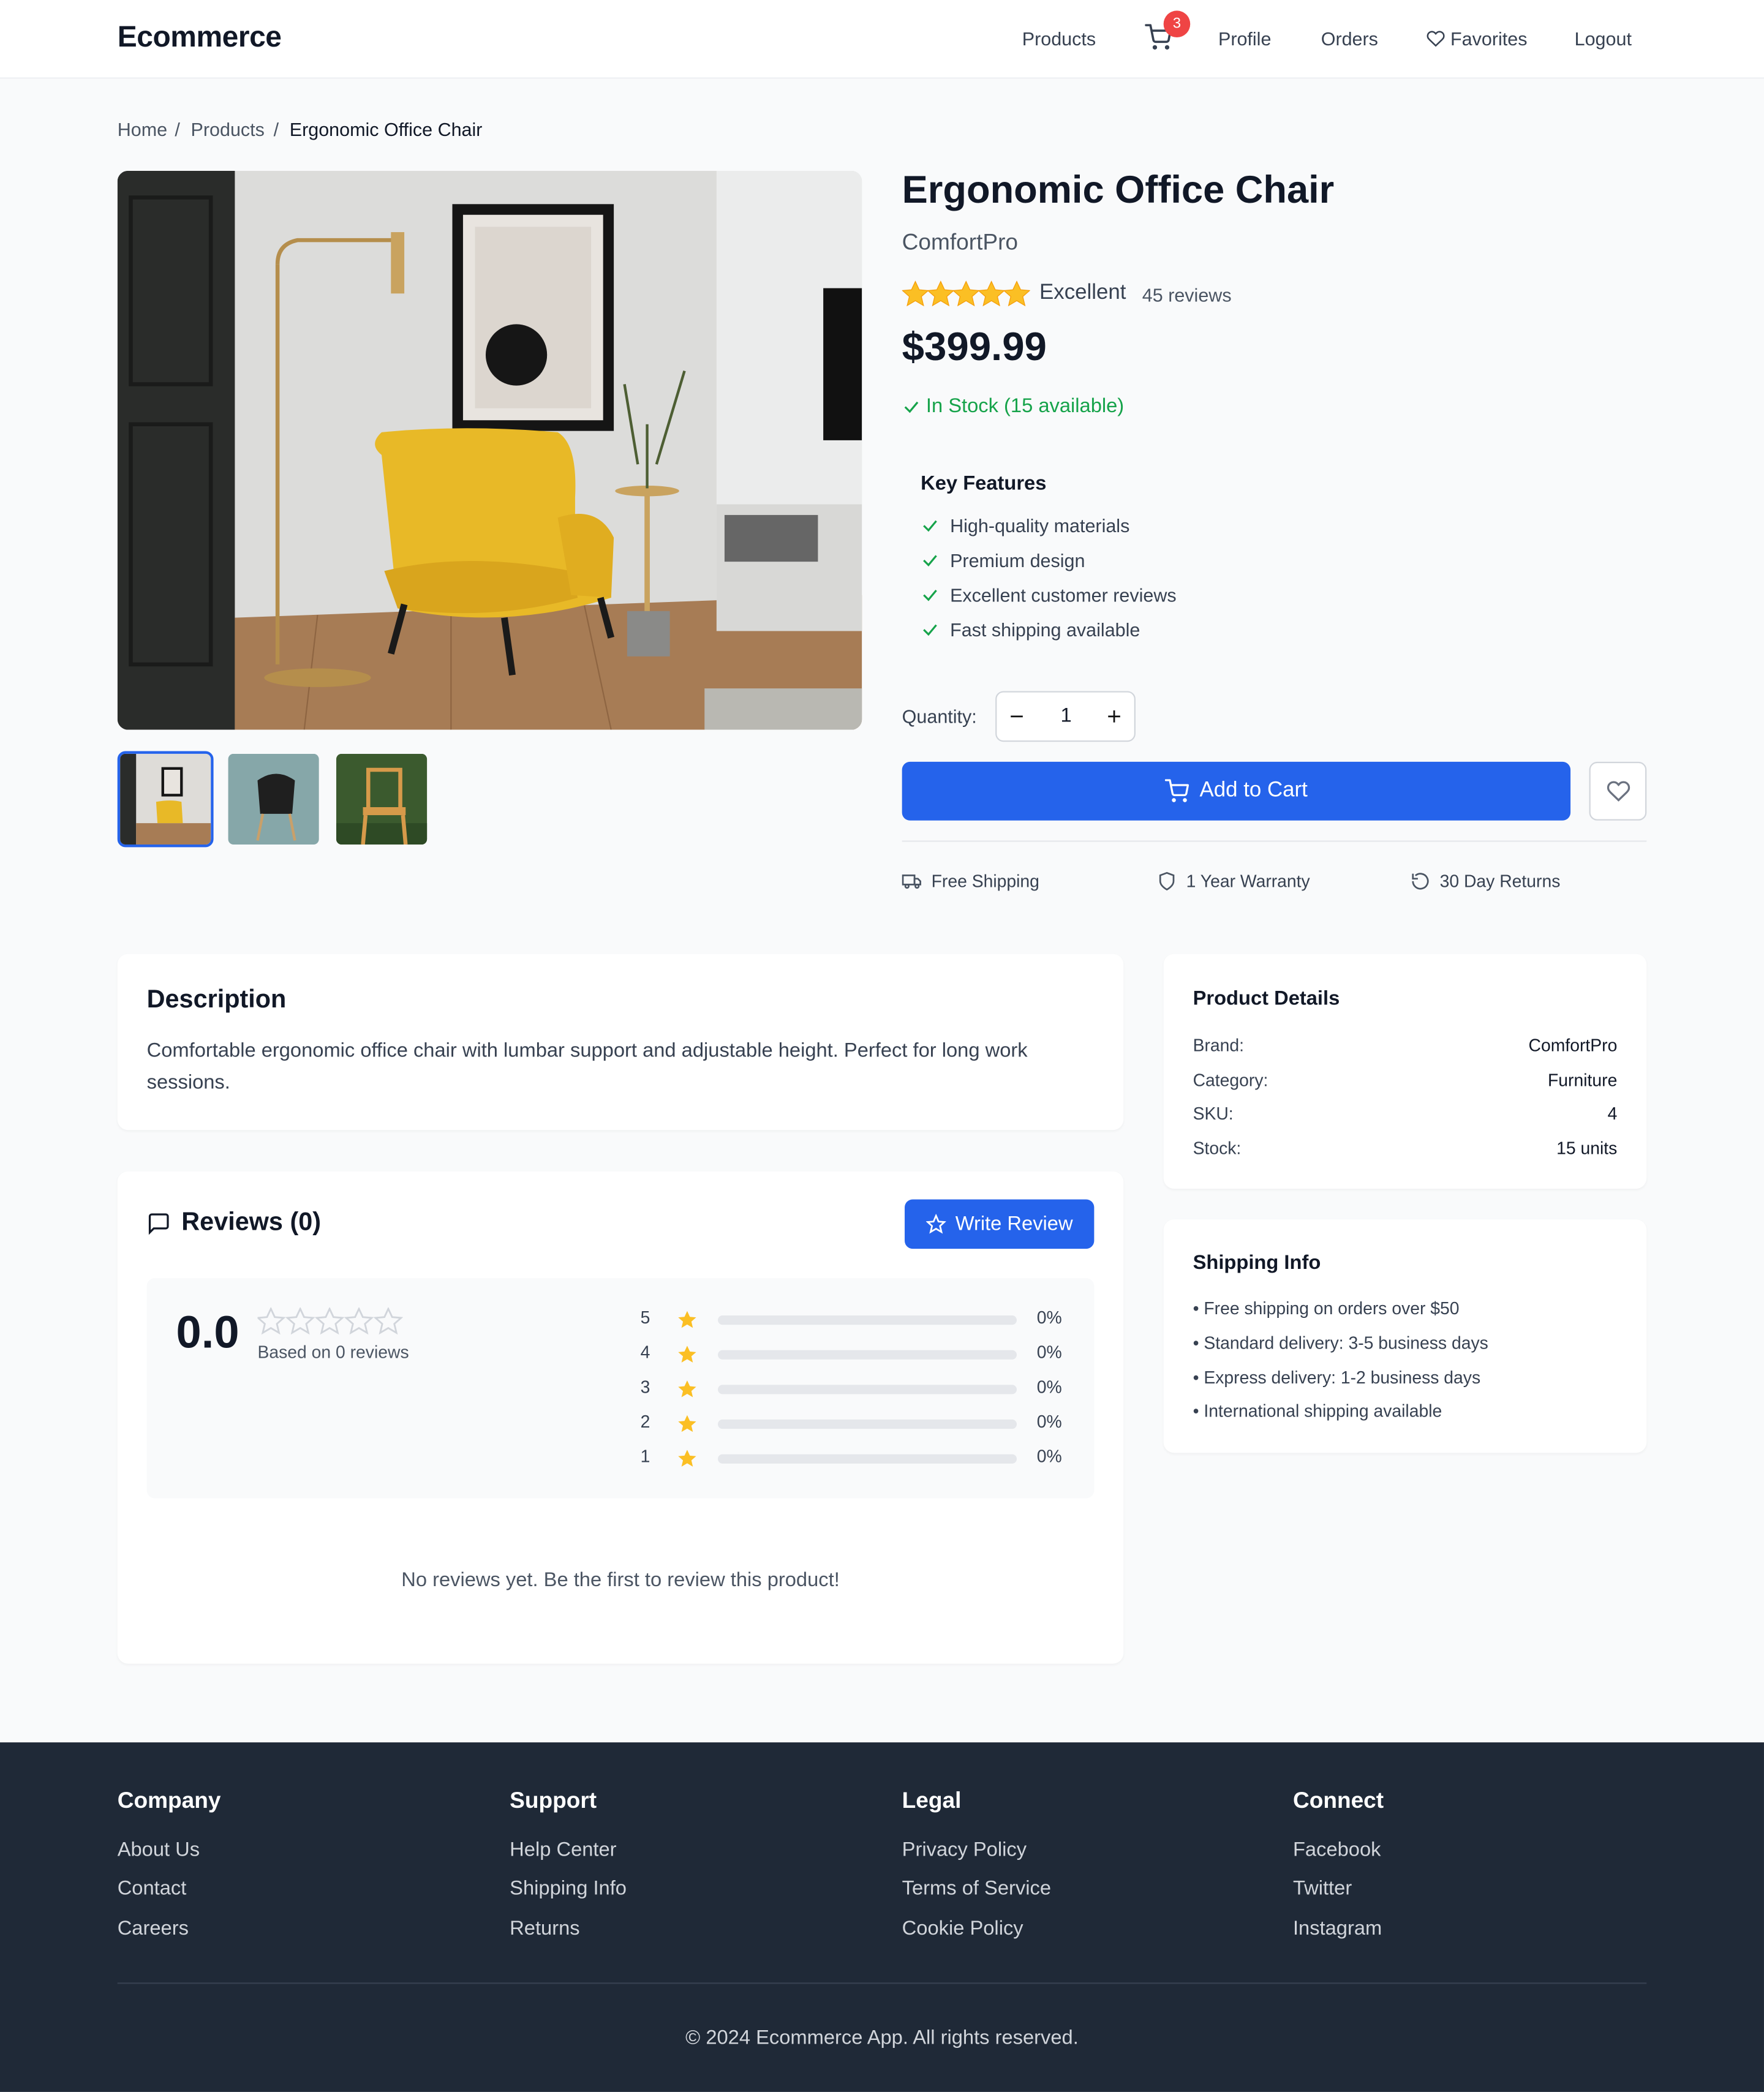 The image size is (1764, 2092). What do you see at coordinates (207, 1332) in the screenshot?
I see `average-rating: 0.0` at bounding box center [207, 1332].